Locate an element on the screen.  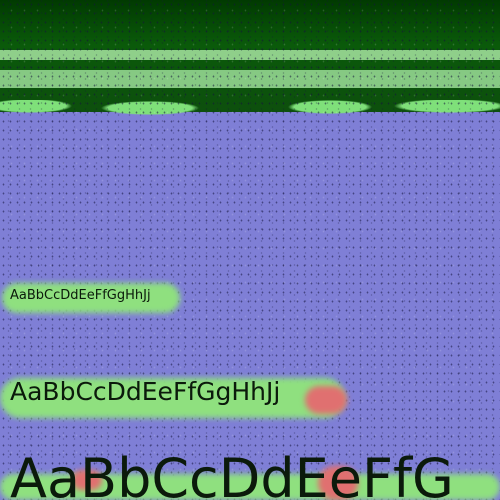
highlight-blob is located at coordinates (326, 400).